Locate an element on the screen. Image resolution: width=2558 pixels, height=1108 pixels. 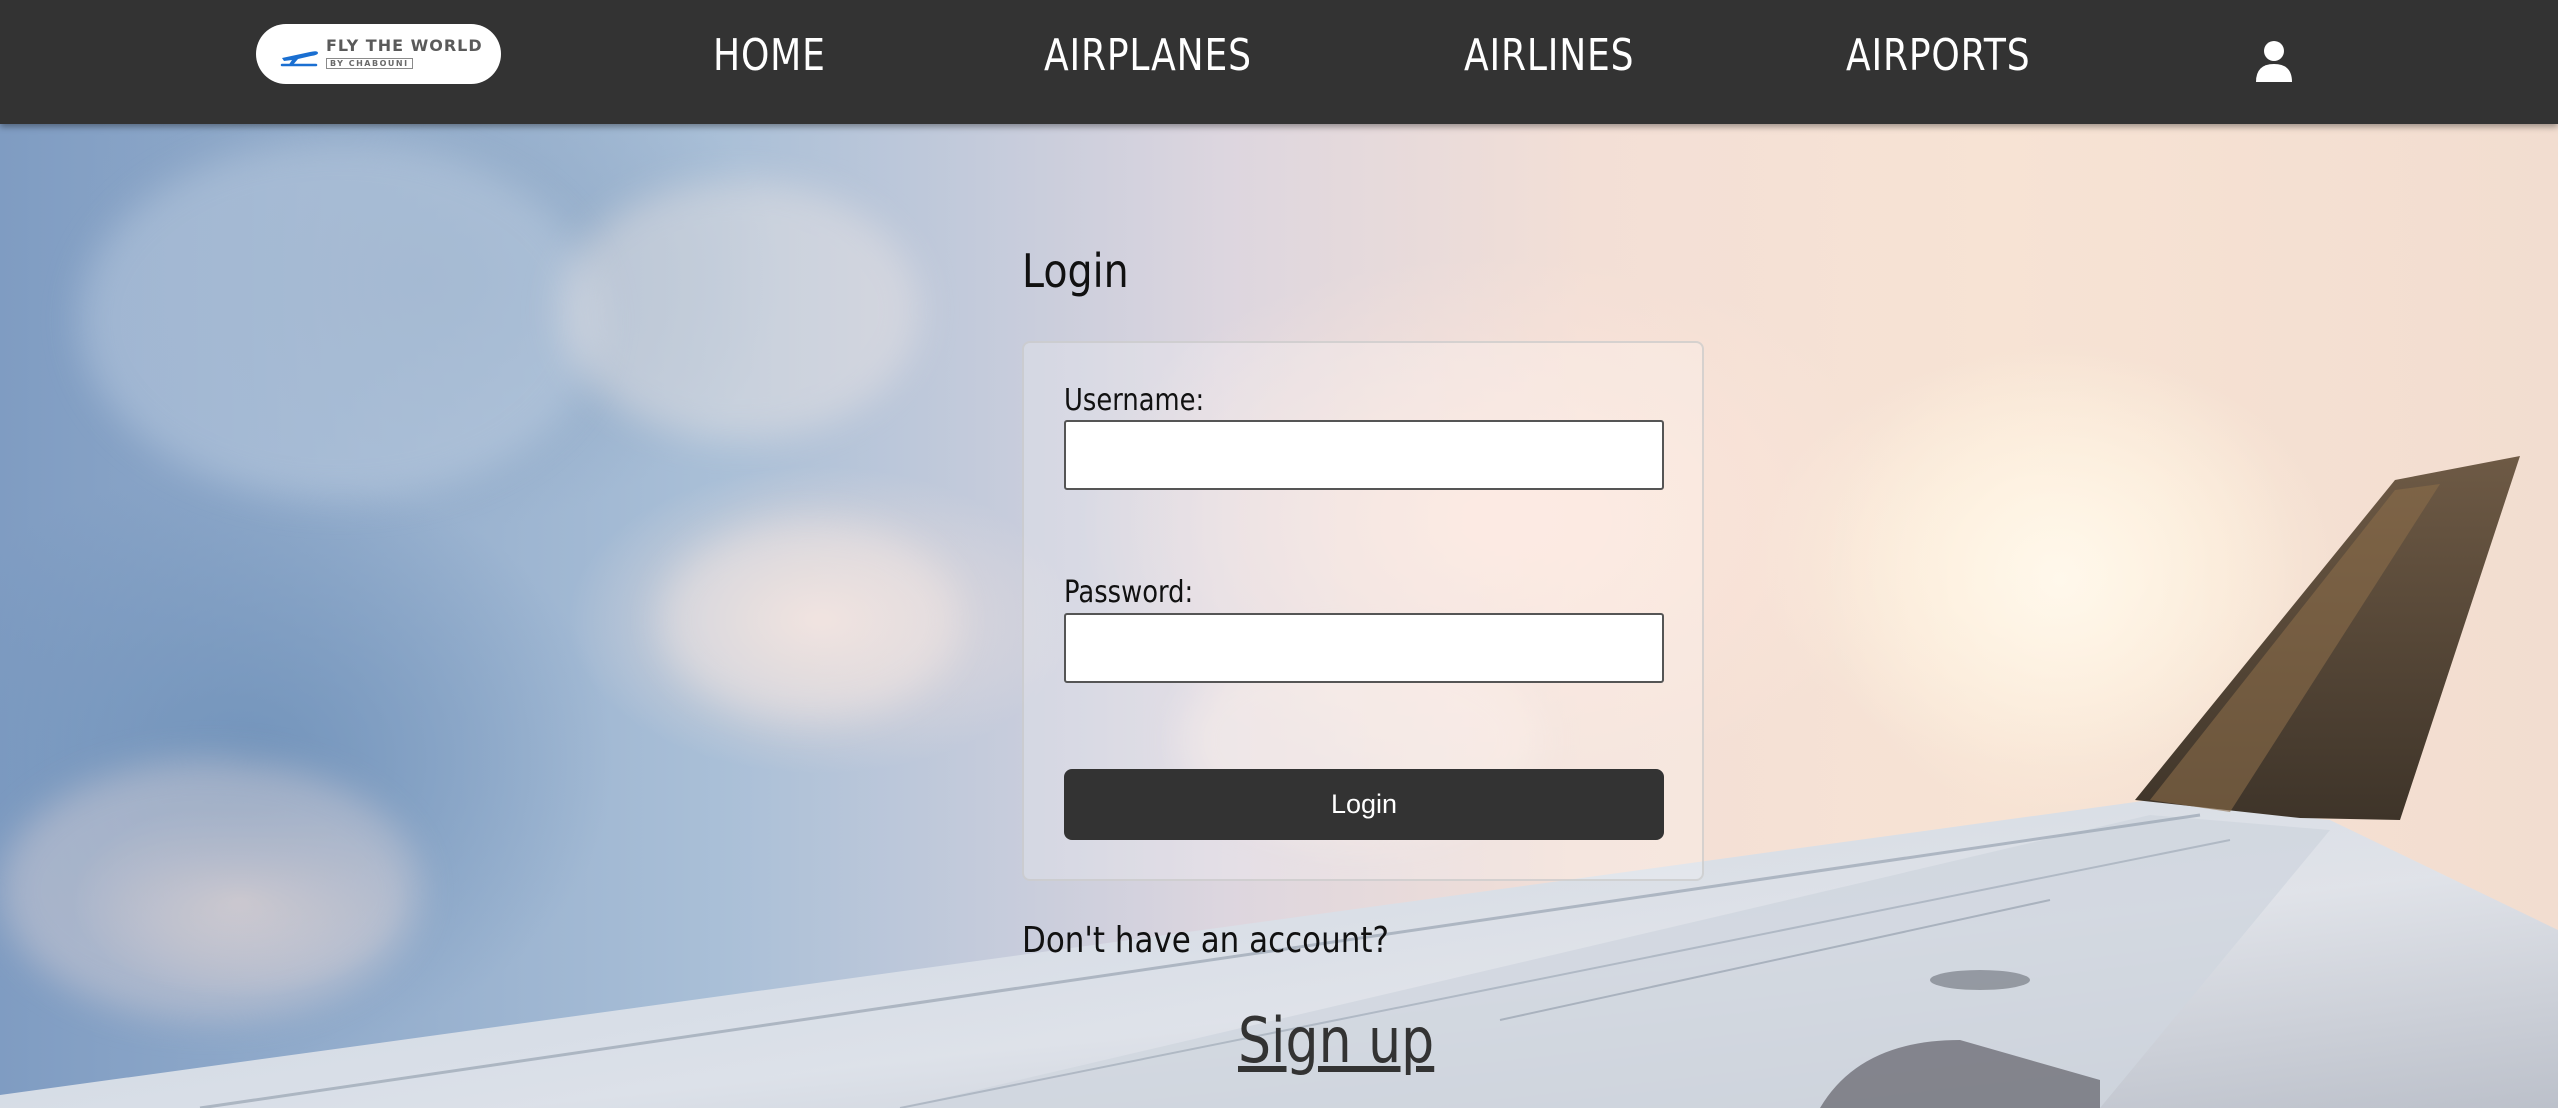
nav-item-home: HOME is located at coordinates (769, 55).